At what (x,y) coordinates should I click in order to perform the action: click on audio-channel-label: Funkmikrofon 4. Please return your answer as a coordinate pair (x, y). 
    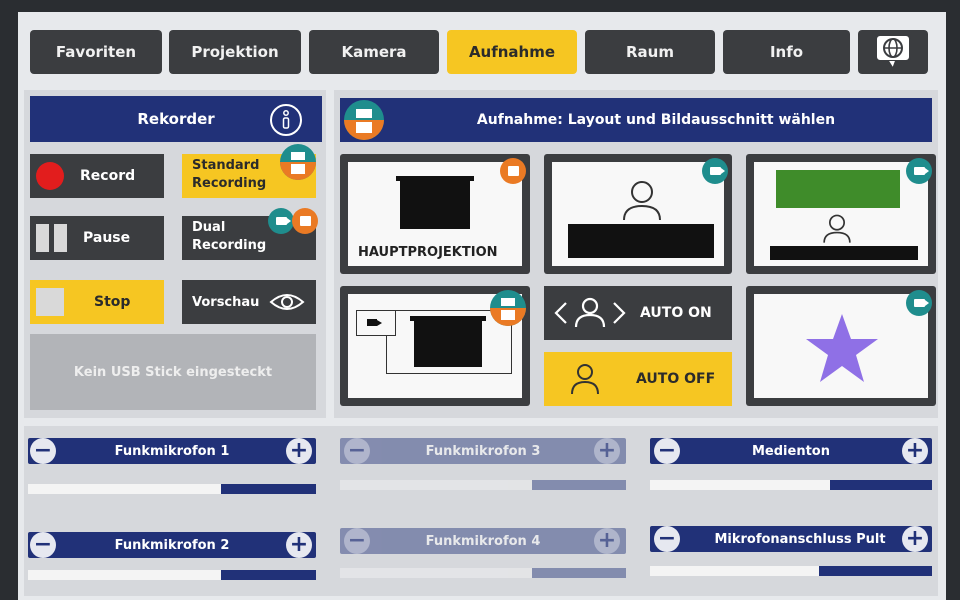
    Looking at the image, I should click on (483, 541).